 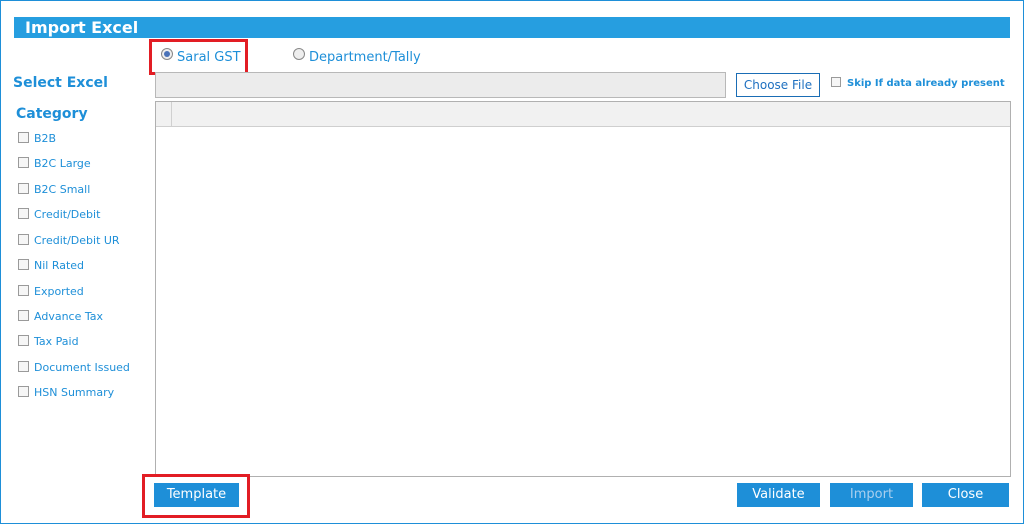 I want to click on skip-existing-option: Skip If data already present, so click(x=918, y=83).